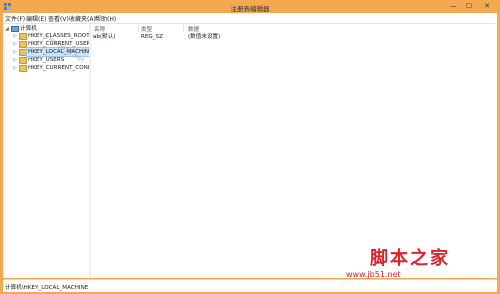  Describe the element at coordinates (294, 37) in the screenshot. I see `table-row: ab (默认) REG_SZ (数值未设置)` at that location.